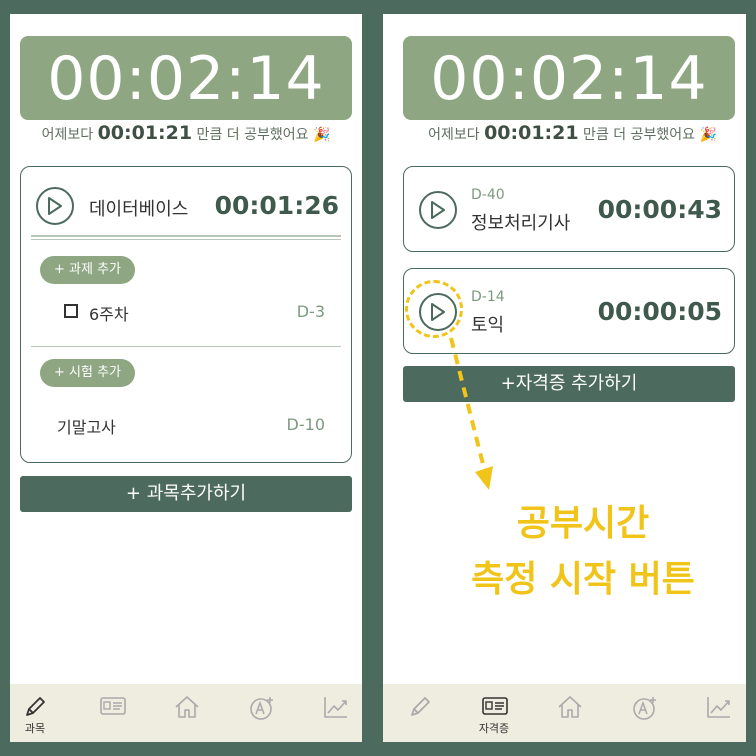  What do you see at coordinates (494, 728) in the screenshot?
I see `nav-label-certificates: 자격증` at bounding box center [494, 728].